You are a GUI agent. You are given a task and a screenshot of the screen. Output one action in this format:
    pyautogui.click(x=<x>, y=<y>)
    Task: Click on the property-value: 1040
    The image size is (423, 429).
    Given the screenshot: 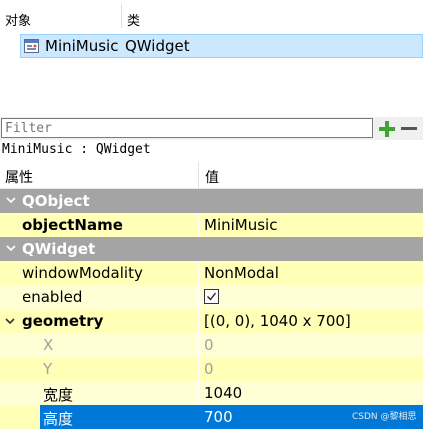 What is the action you would take?
    pyautogui.click(x=223, y=393)
    